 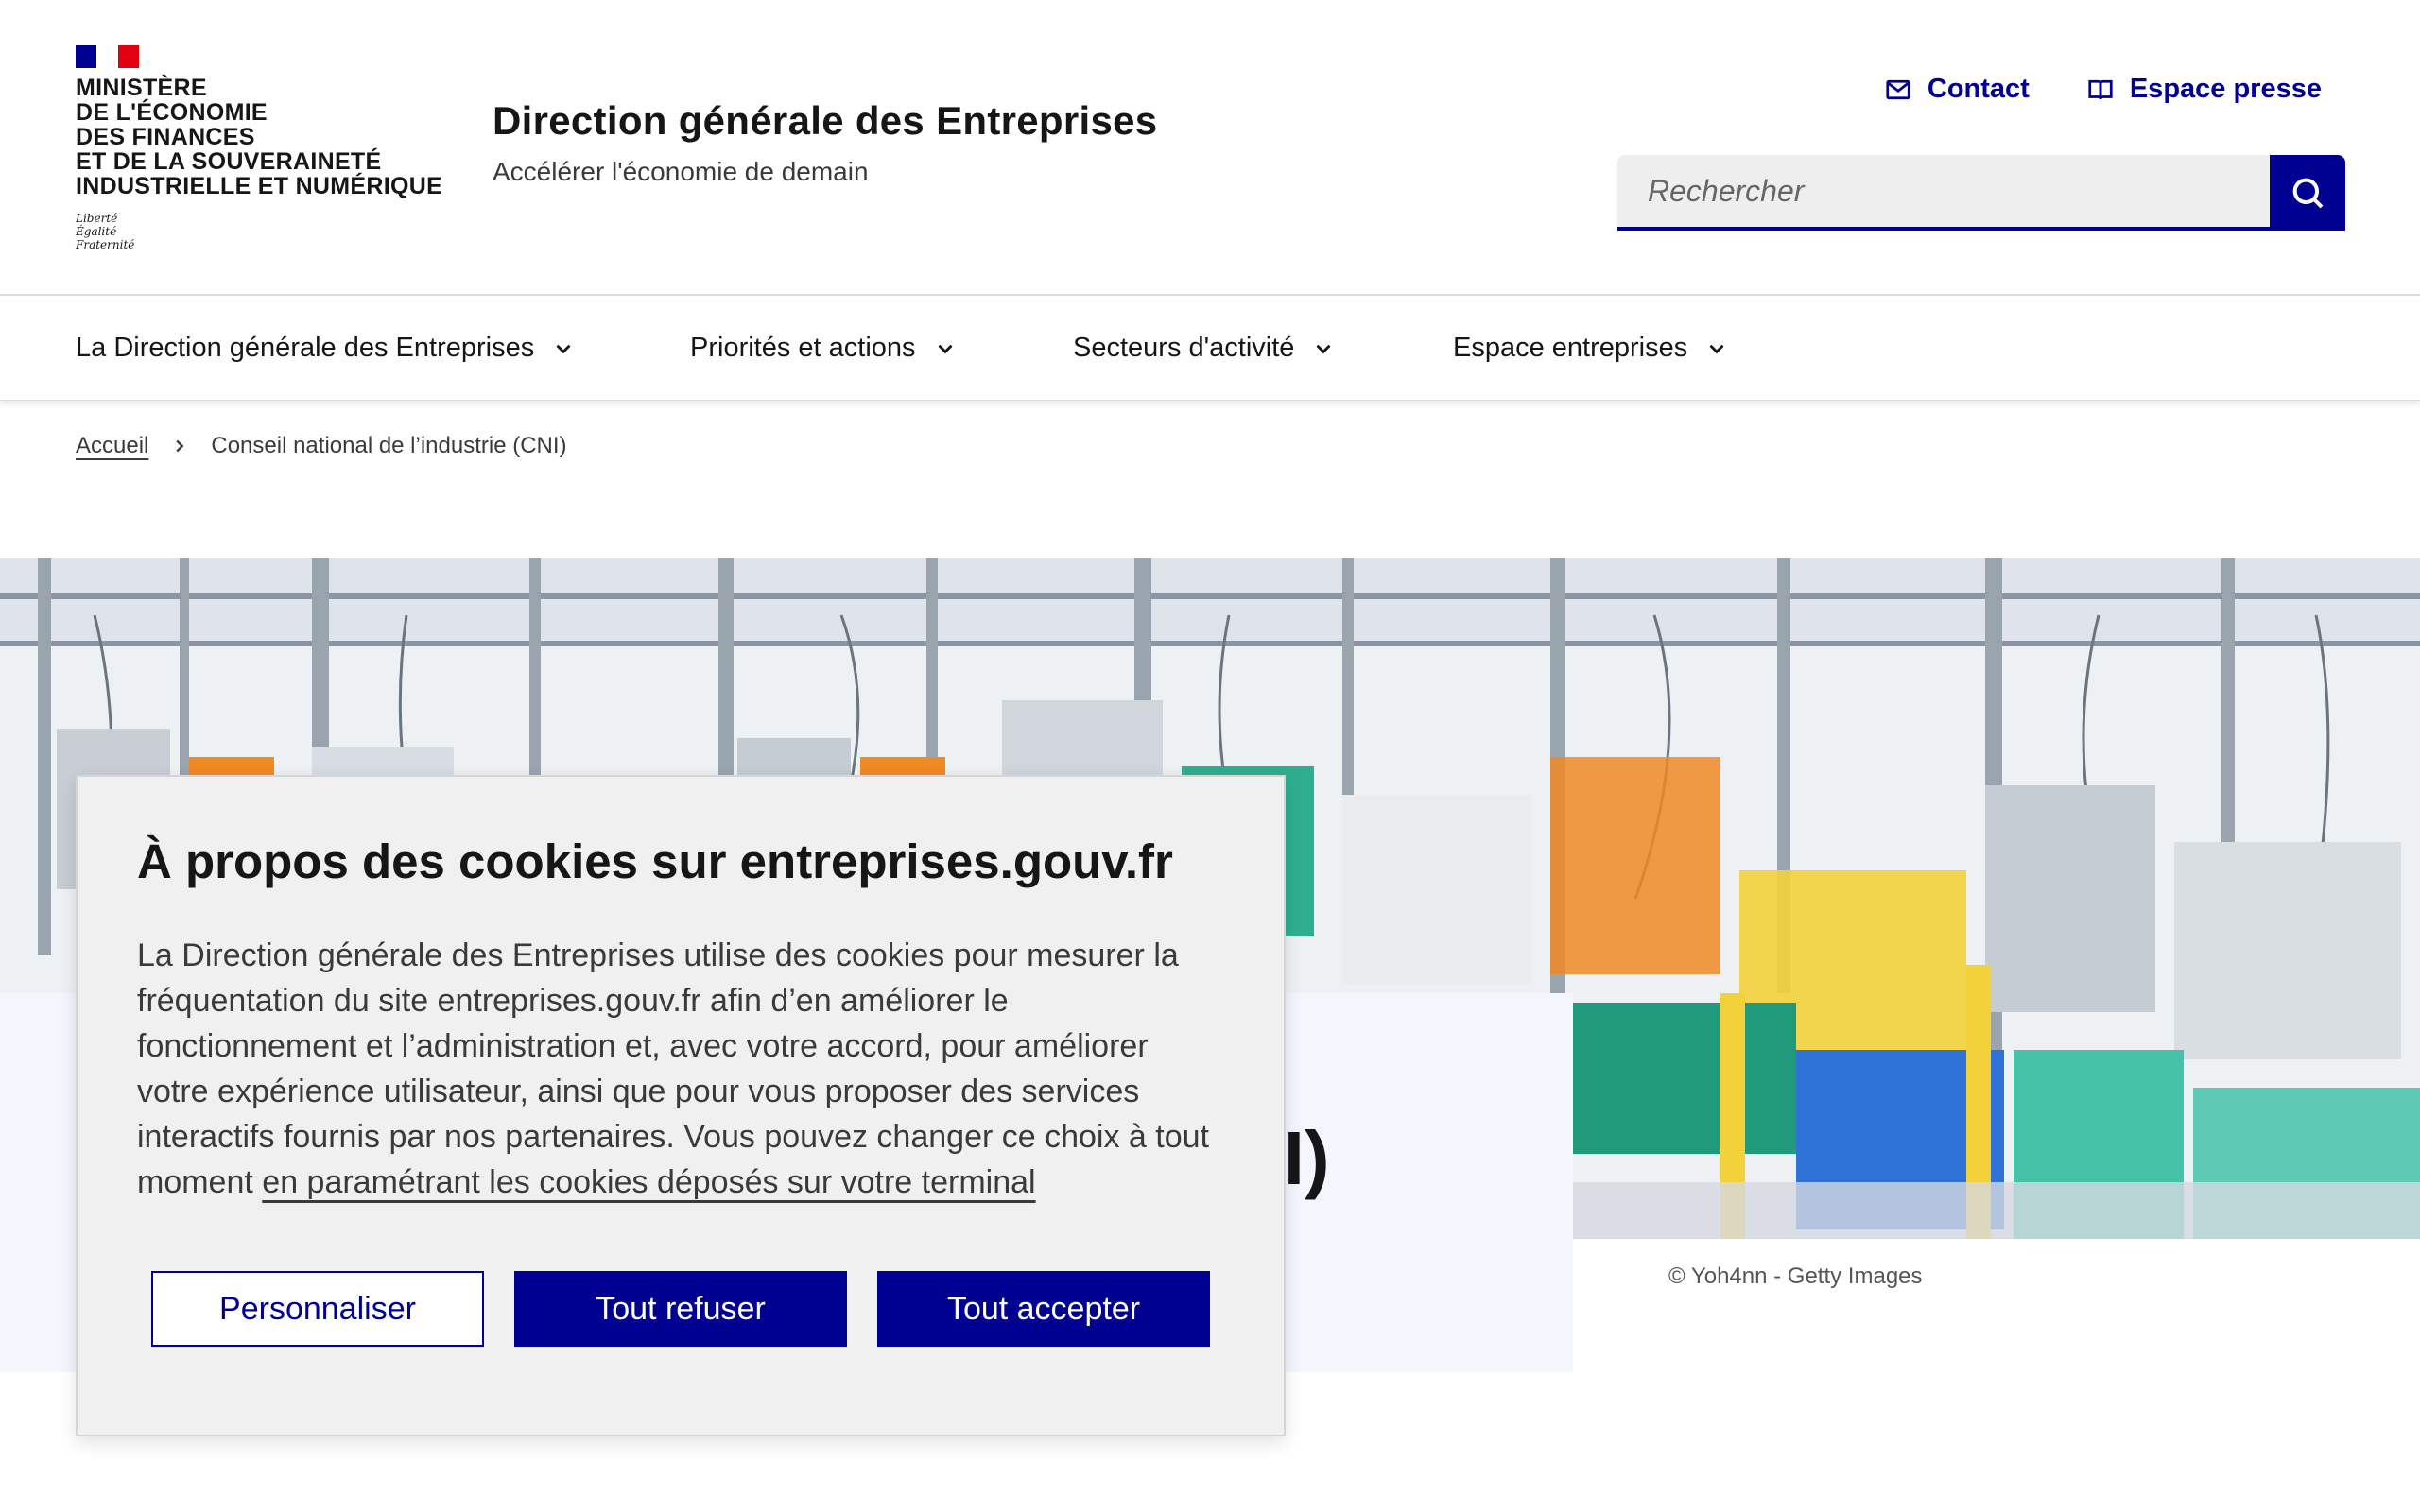 I want to click on nav-item-label: La Direction générale des Entreprises, so click(x=305, y=348).